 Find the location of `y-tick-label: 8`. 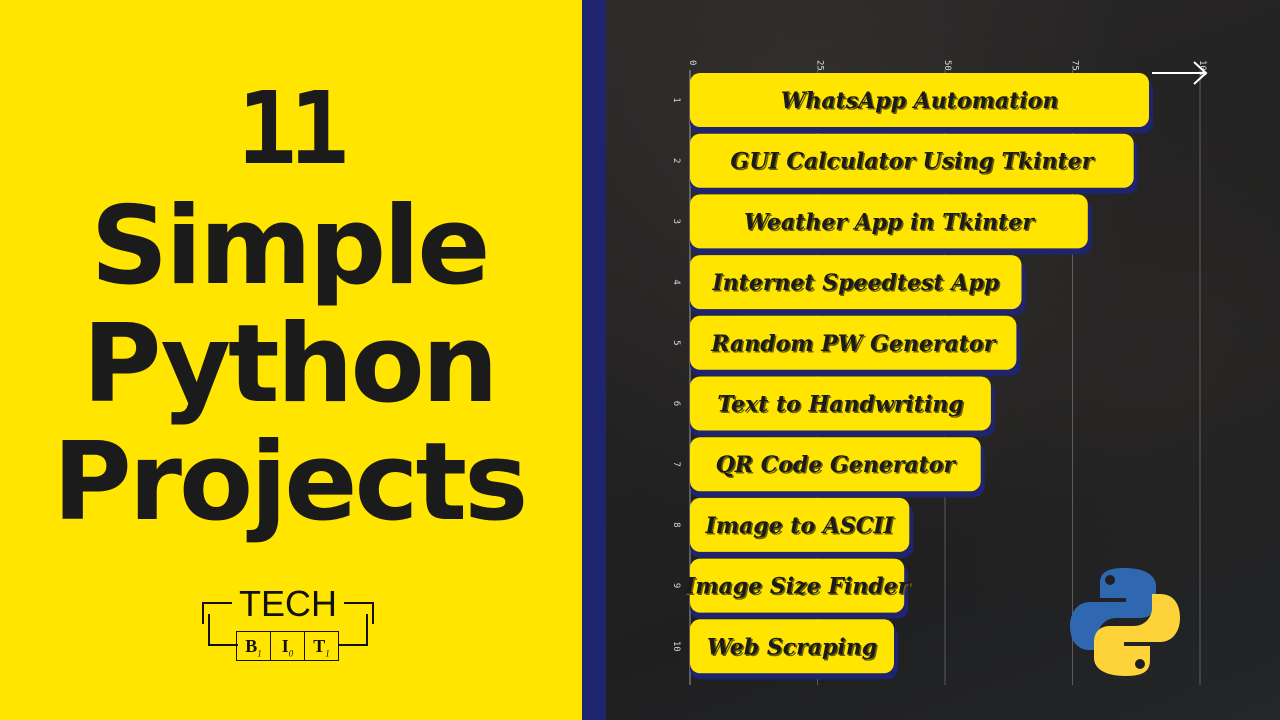

y-tick-label: 8 is located at coordinates (676, 524).